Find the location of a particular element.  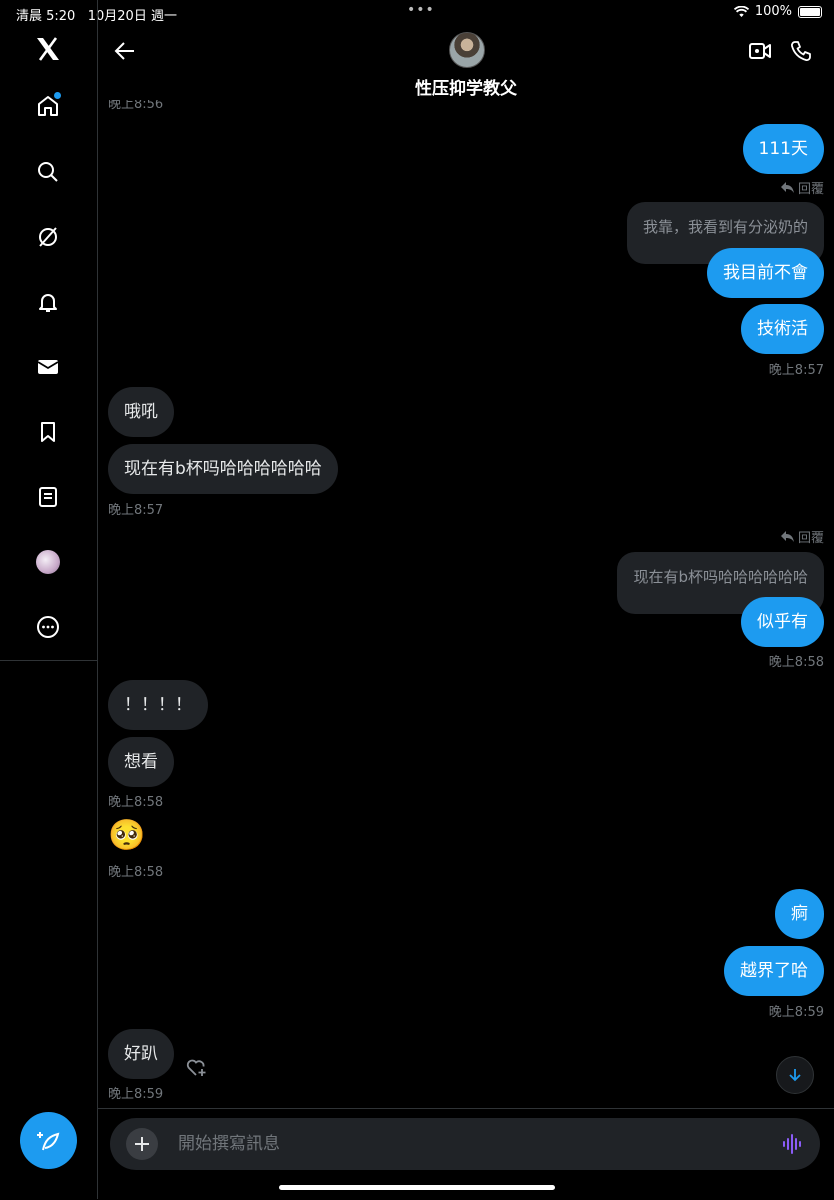

lists-icon is located at coordinates (48, 497).